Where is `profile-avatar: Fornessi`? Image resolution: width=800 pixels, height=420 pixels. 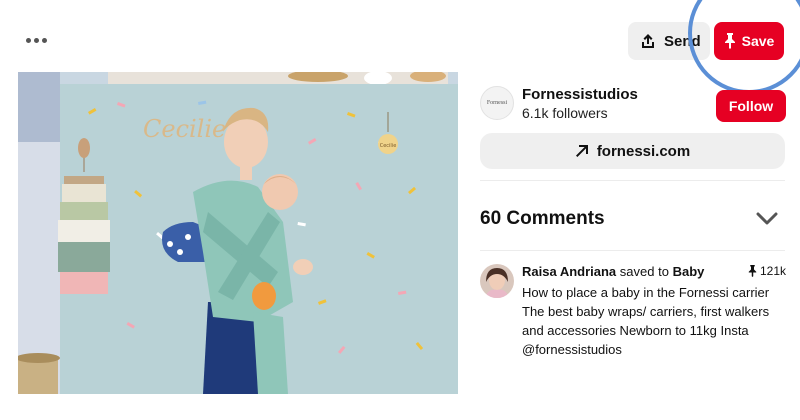 profile-avatar: Fornessi is located at coordinates (497, 103).